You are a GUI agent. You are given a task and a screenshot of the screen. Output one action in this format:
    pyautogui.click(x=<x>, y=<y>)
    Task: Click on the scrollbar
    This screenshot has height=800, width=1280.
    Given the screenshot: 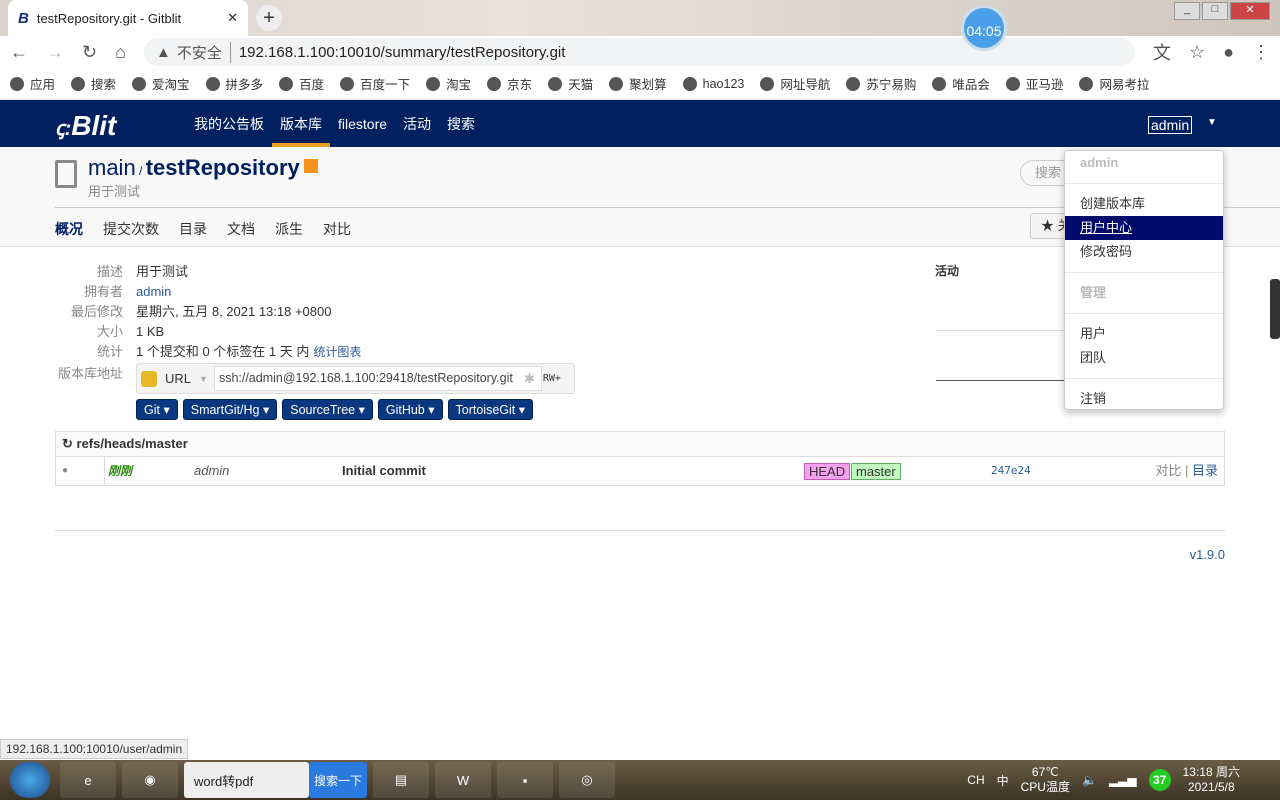 What is the action you would take?
    pyautogui.click(x=1275, y=309)
    